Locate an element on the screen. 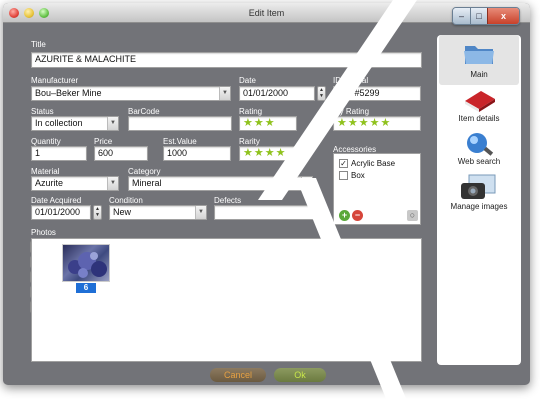 The image size is (540, 406). condition-label: Condition is located at coordinates (126, 200).